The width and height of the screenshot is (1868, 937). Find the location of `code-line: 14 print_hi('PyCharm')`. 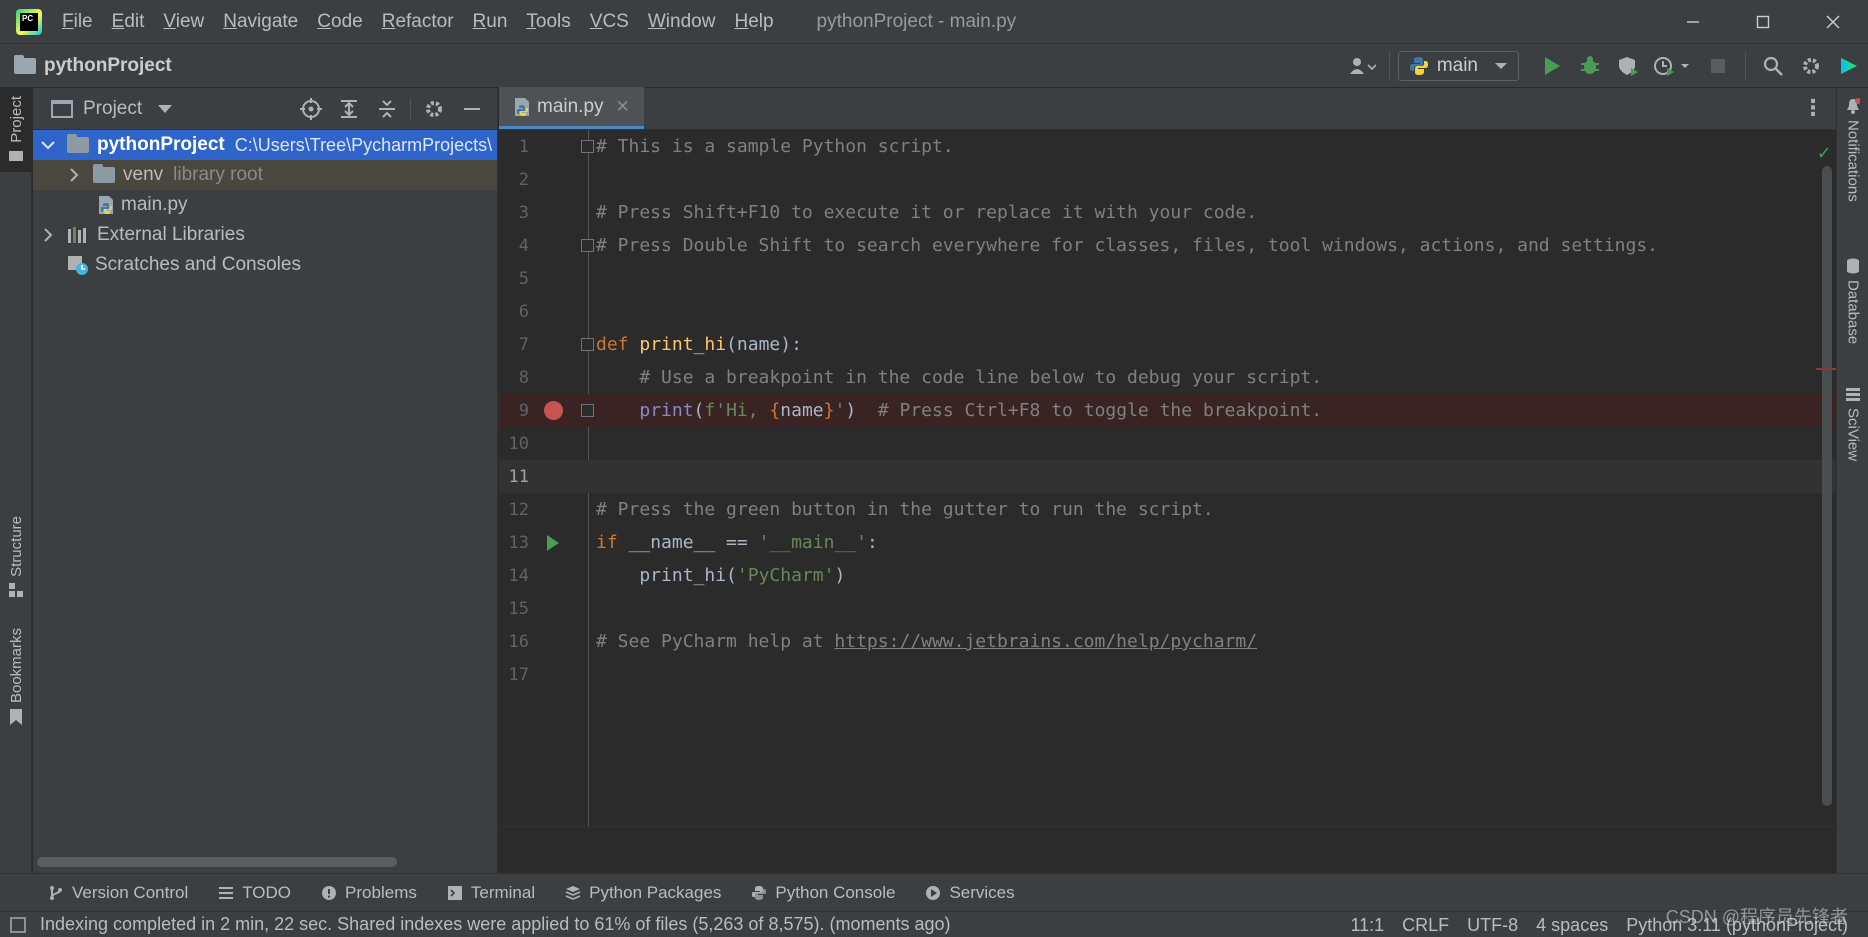

code-line: 14 print_hi('PyCharm') is located at coordinates (1167, 575).